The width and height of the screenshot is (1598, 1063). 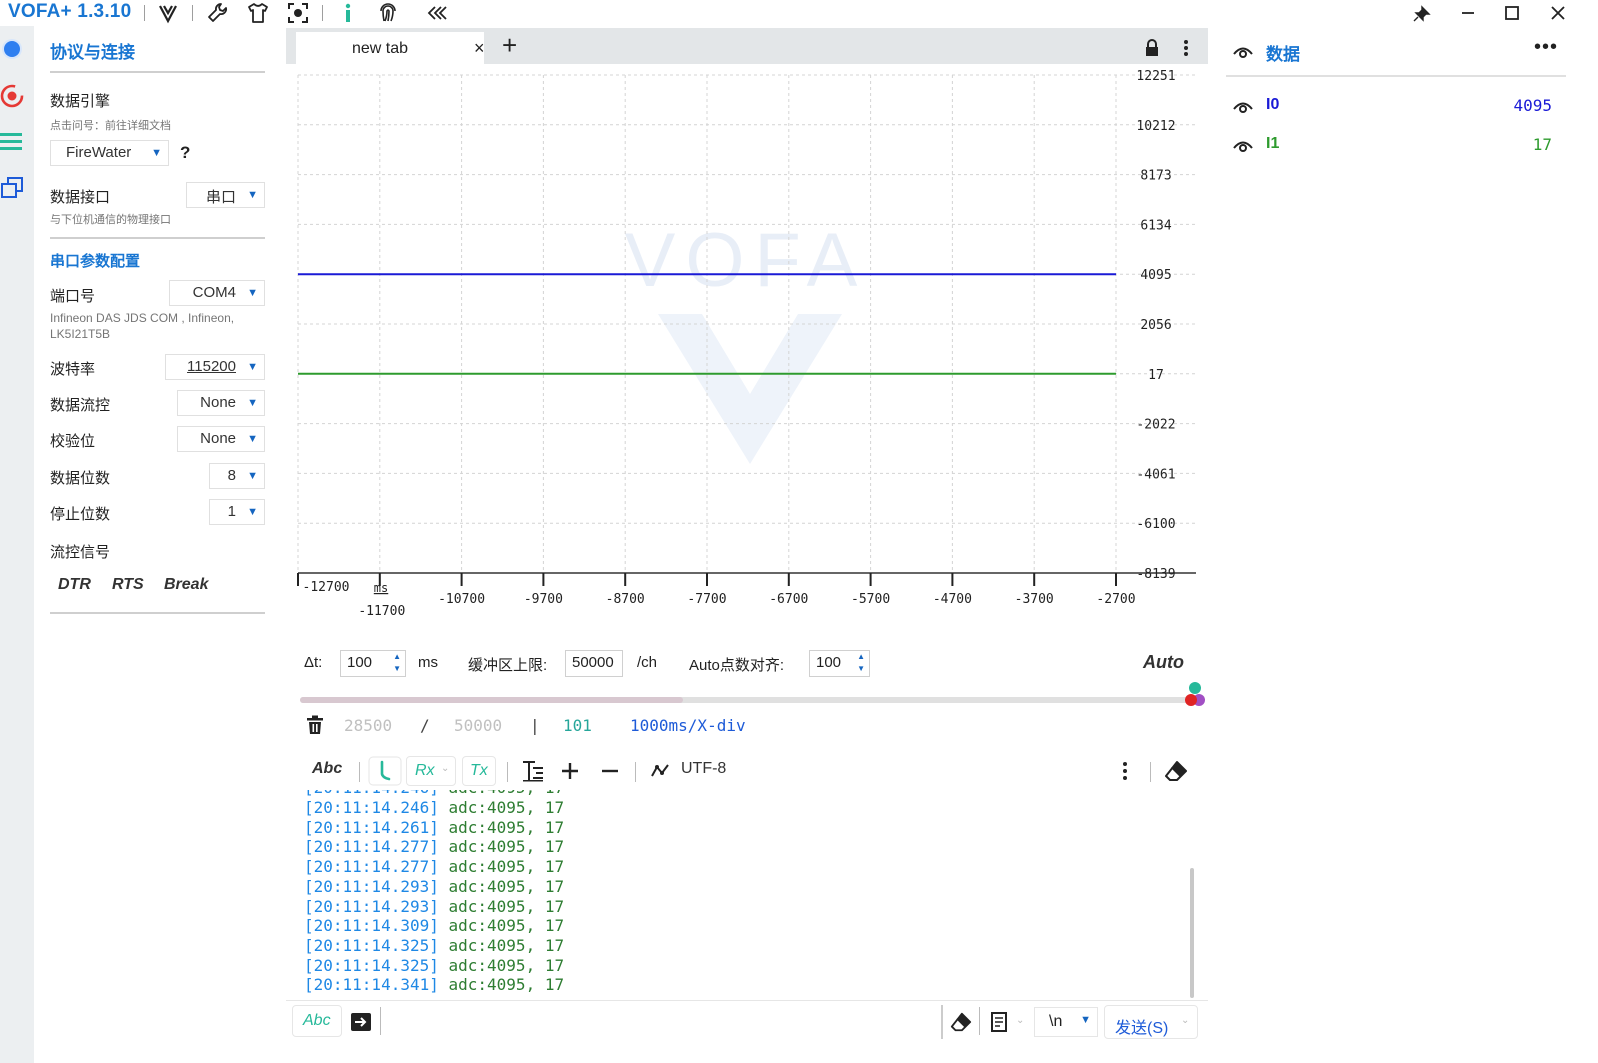 What do you see at coordinates (425, 725) in the screenshot?
I see `stats-slash: /` at bounding box center [425, 725].